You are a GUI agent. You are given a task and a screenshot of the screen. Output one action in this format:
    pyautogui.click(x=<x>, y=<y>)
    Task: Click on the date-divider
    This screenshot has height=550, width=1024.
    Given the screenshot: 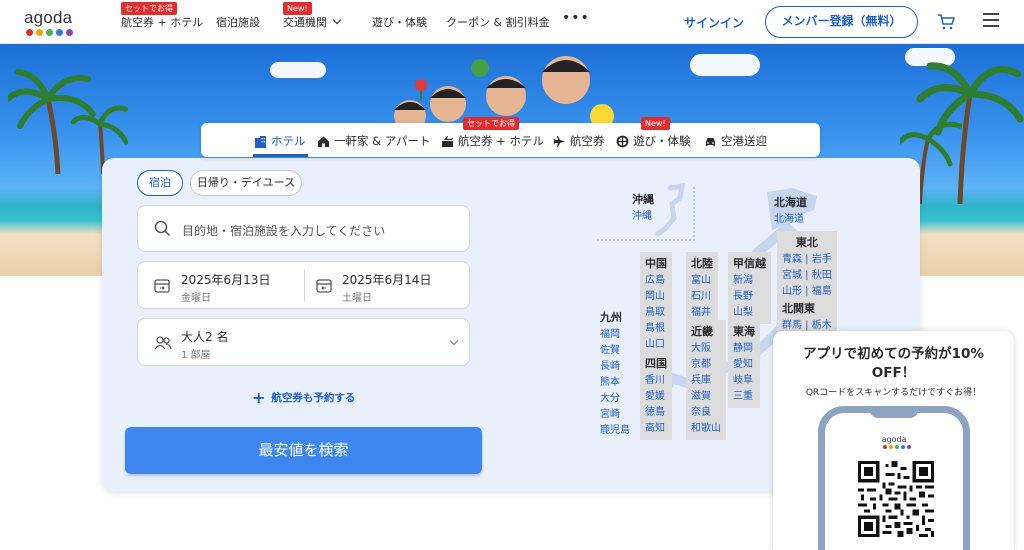 What is the action you would take?
    pyautogui.click(x=304, y=286)
    